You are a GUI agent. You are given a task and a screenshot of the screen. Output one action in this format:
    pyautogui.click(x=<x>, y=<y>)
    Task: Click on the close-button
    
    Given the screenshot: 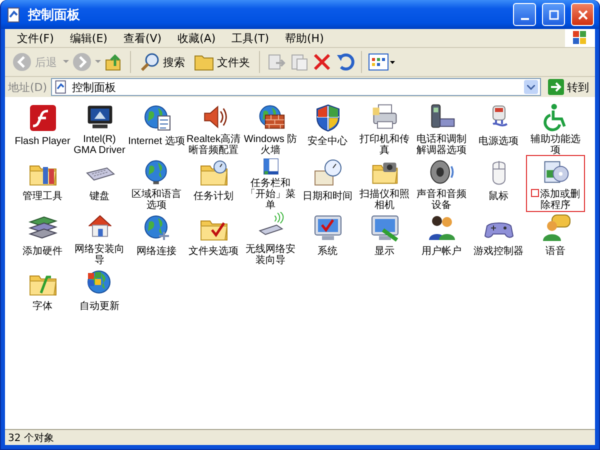 What is the action you would take?
    pyautogui.click(x=582, y=14)
    